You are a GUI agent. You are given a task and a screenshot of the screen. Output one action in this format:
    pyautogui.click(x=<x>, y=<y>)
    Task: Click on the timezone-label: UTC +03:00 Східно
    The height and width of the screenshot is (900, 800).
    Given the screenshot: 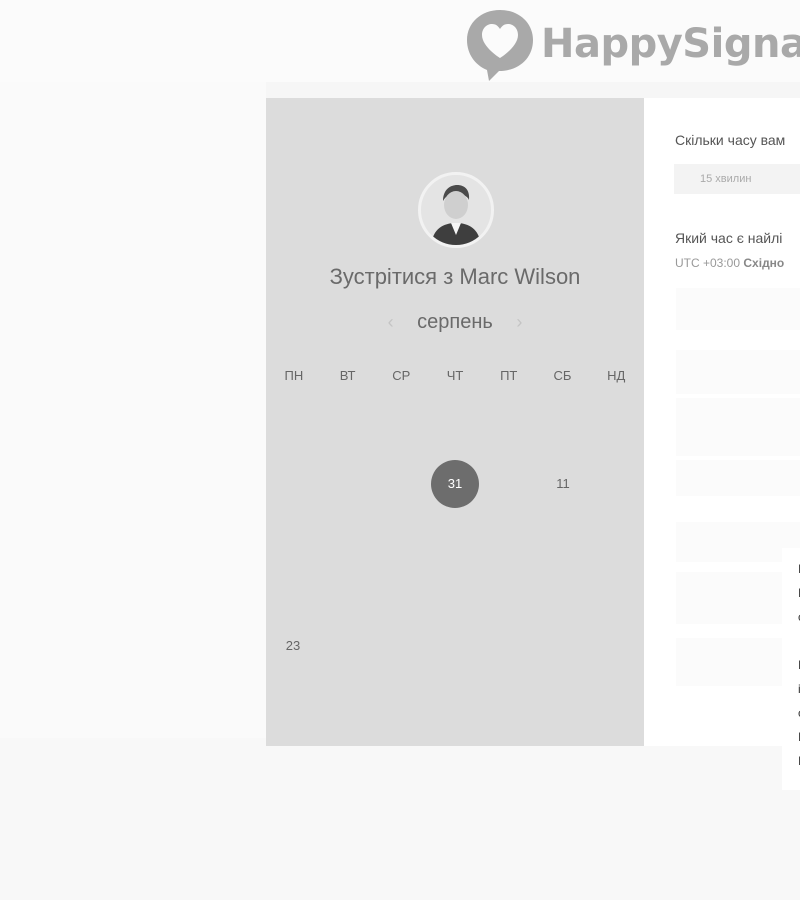 What is the action you would take?
    pyautogui.click(x=729, y=263)
    